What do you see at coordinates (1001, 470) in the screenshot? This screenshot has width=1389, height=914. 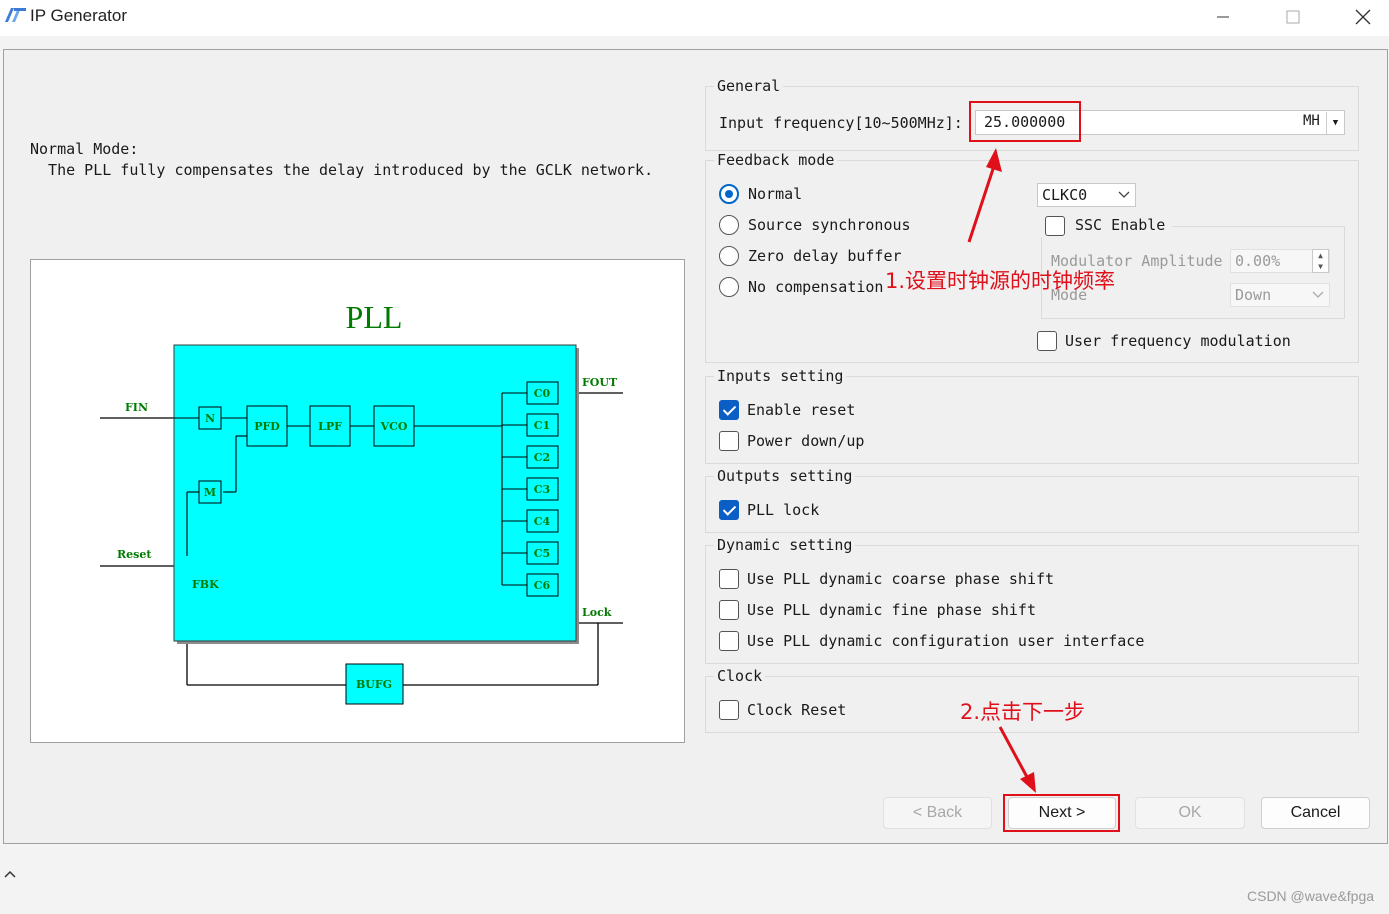 I see `annotation-arrows` at bounding box center [1001, 470].